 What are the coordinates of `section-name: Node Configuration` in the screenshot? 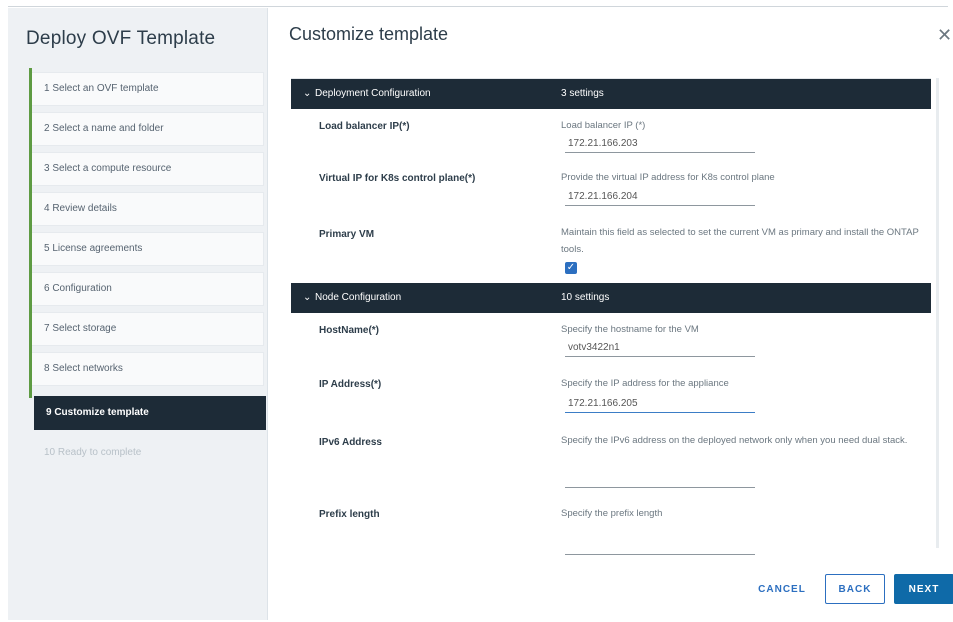 It's located at (358, 297).